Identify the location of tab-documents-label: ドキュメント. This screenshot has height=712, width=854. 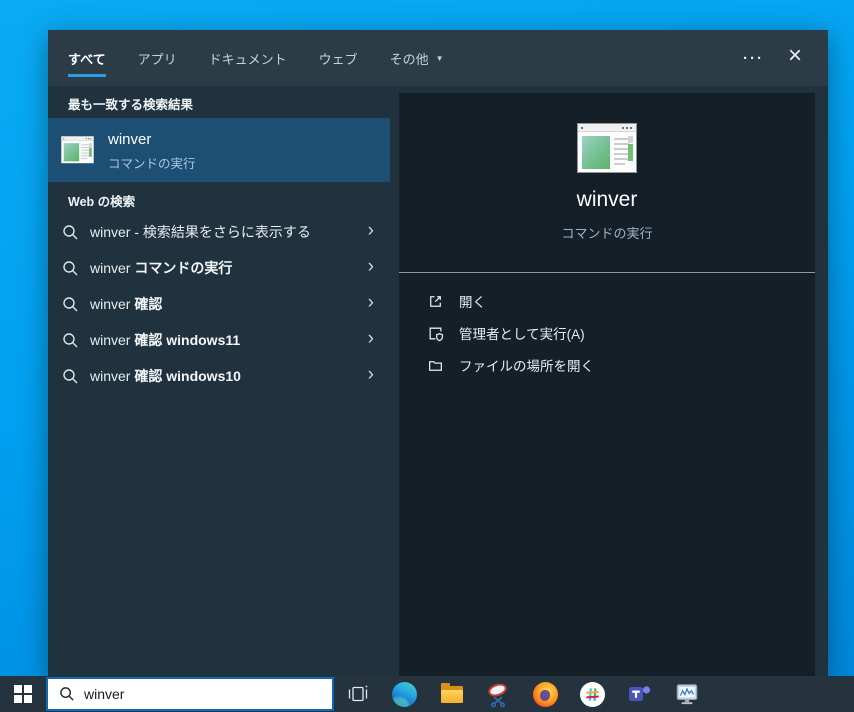
(247, 59).